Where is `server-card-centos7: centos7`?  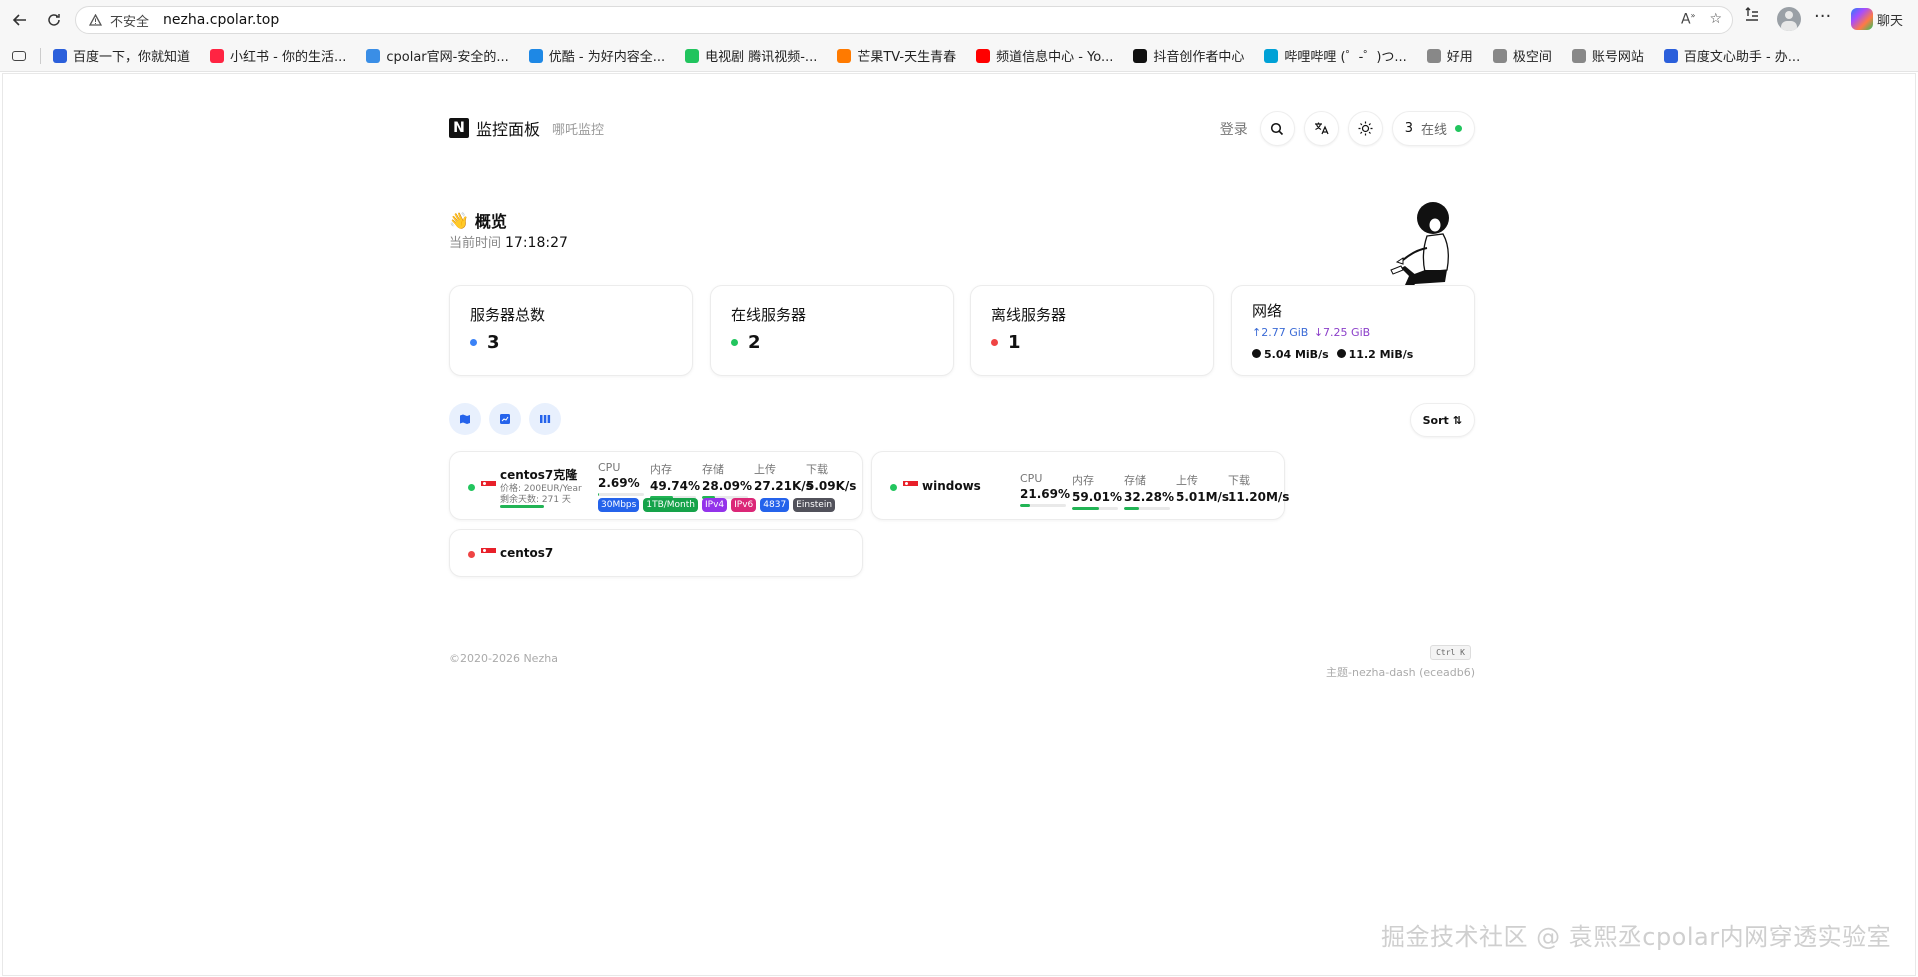
server-card-centos7: centos7 is located at coordinates (656, 553).